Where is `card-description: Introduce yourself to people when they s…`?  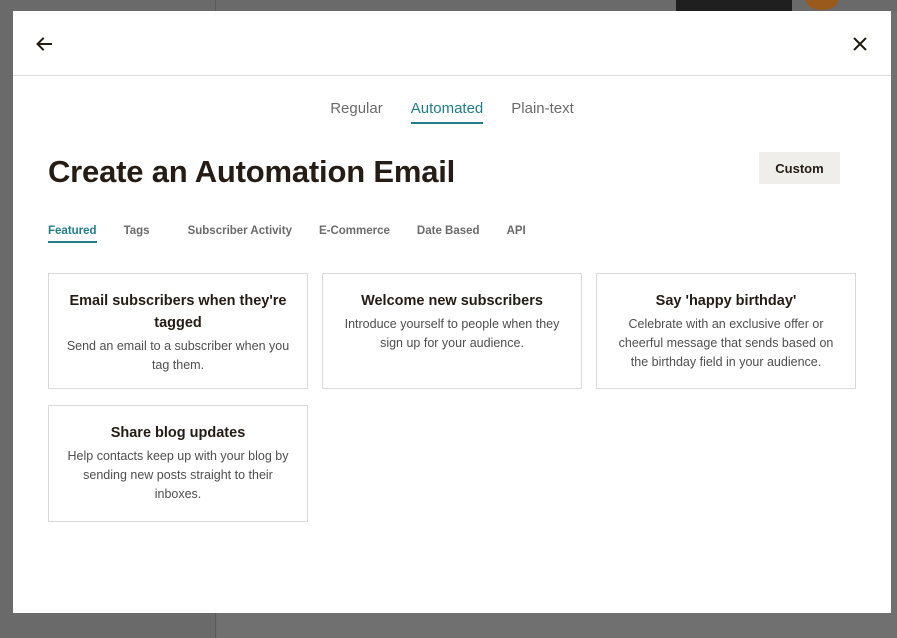
card-description: Introduce yourself to people when they s… is located at coordinates (452, 333).